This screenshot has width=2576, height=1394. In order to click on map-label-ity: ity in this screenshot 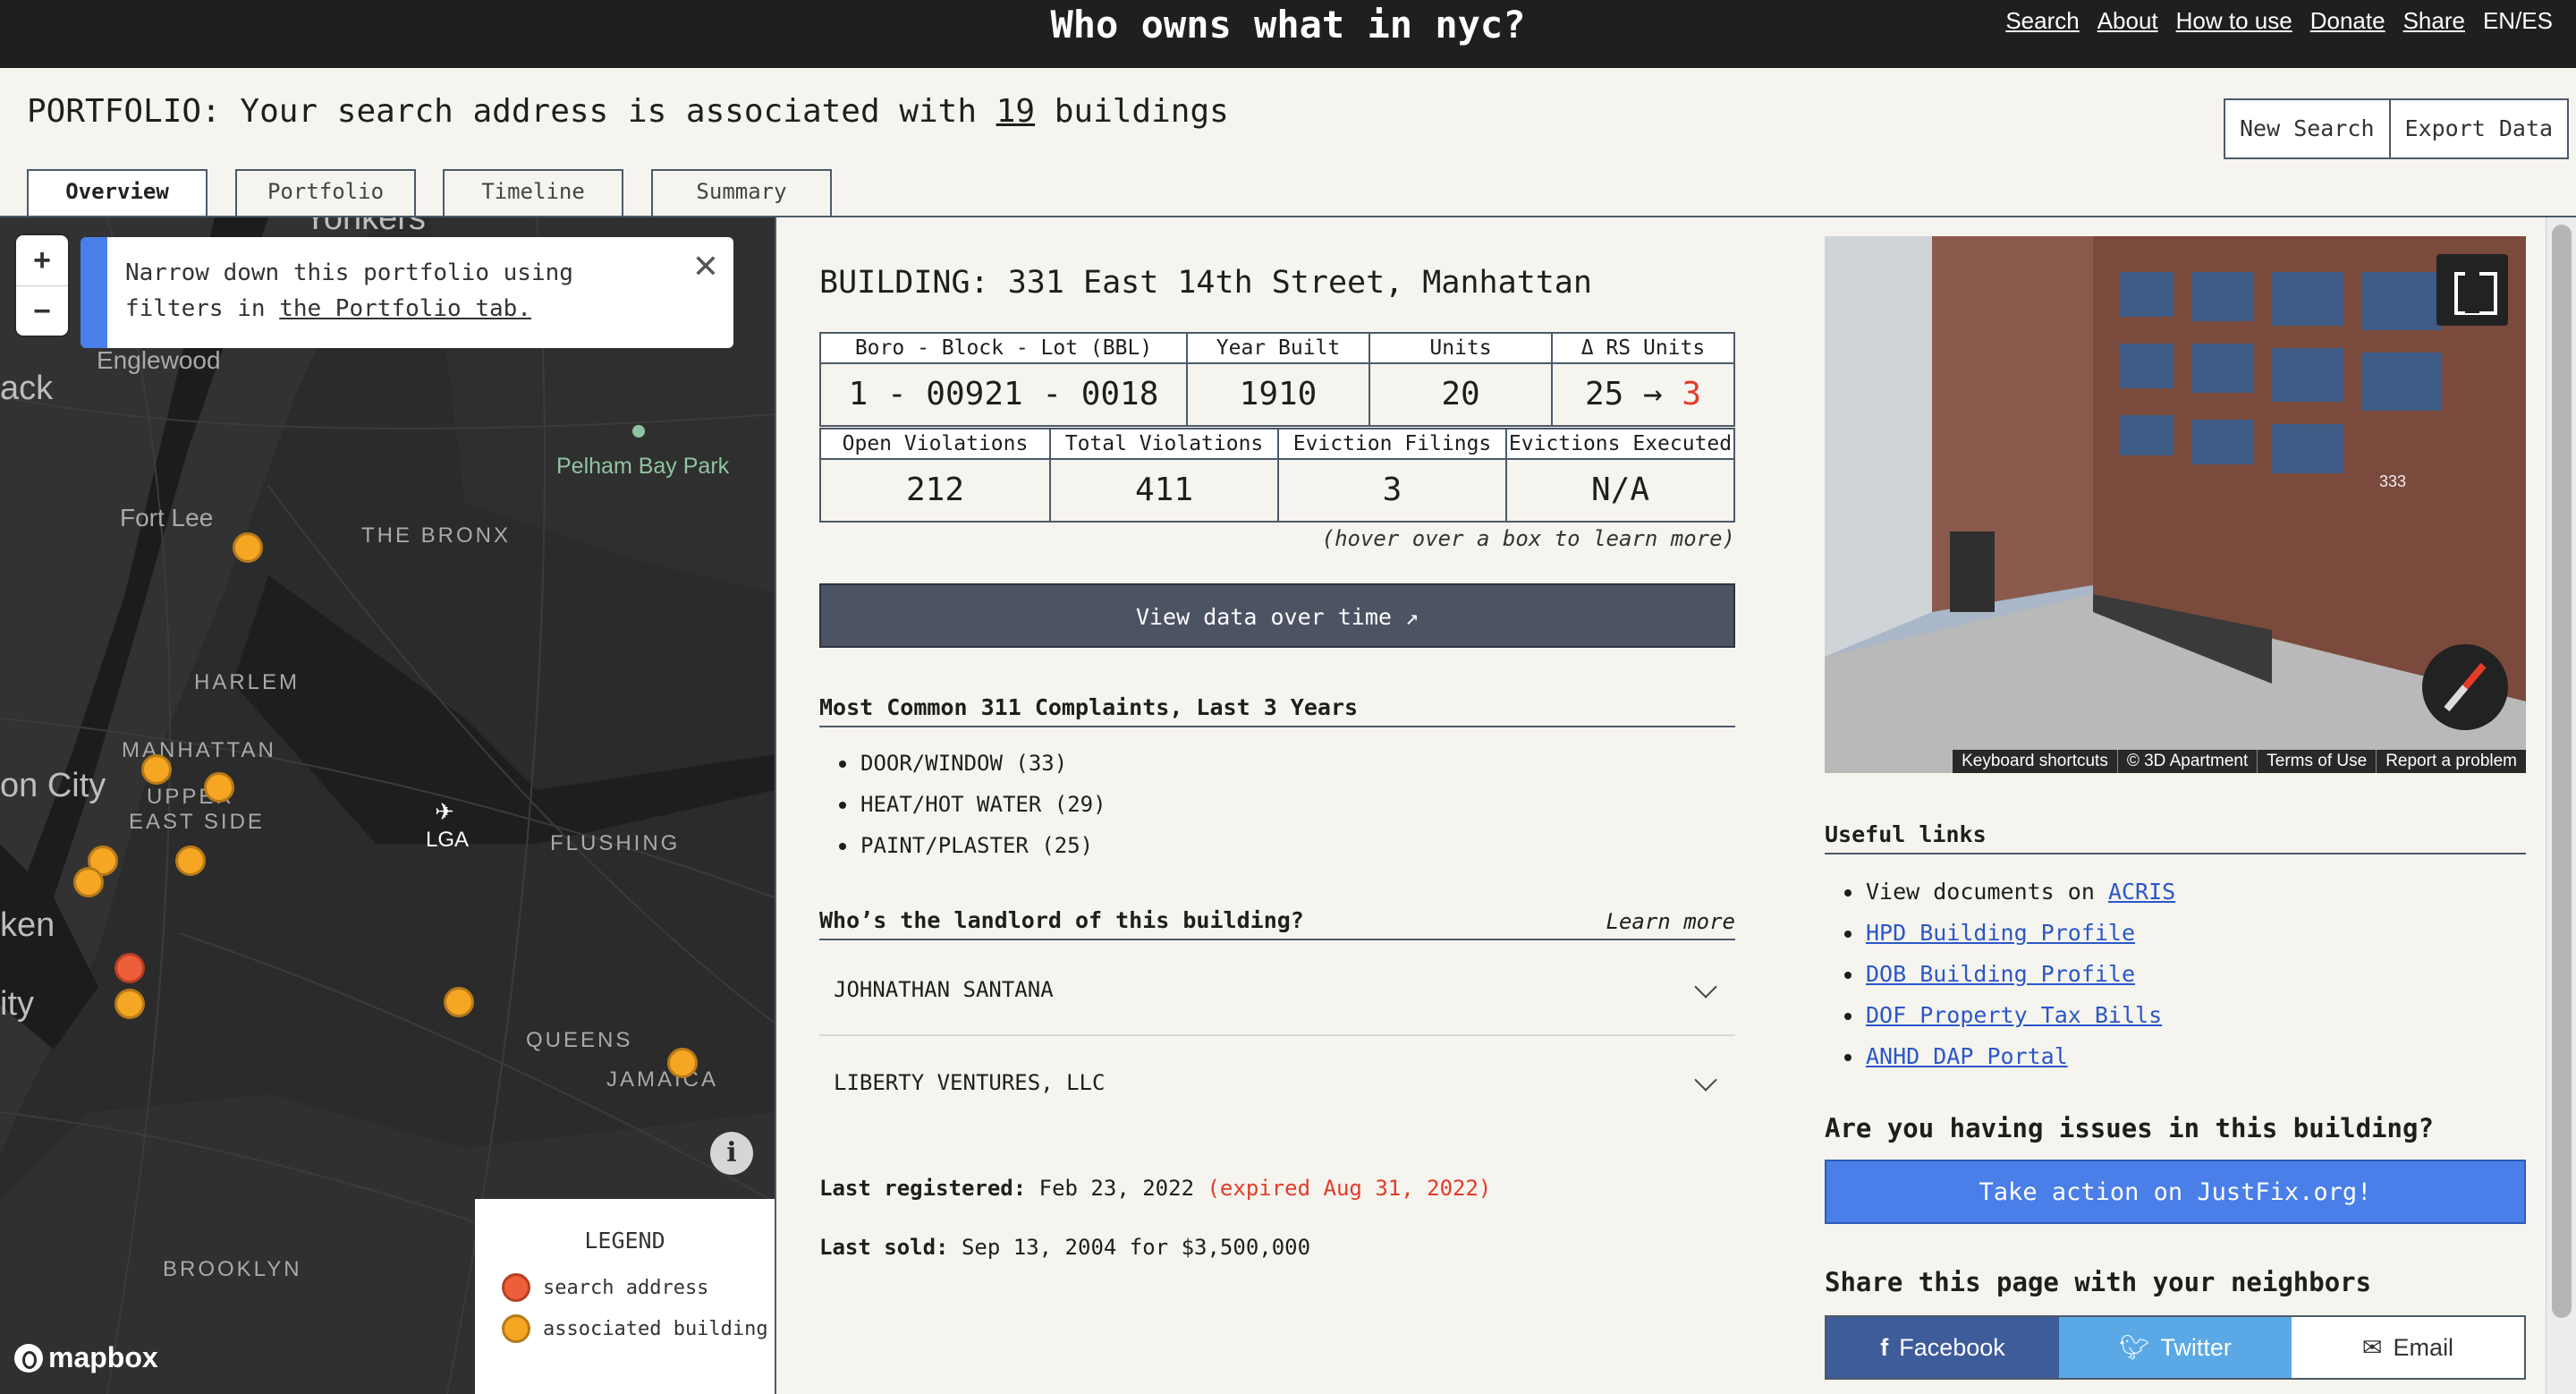, I will do `click(17, 1004)`.